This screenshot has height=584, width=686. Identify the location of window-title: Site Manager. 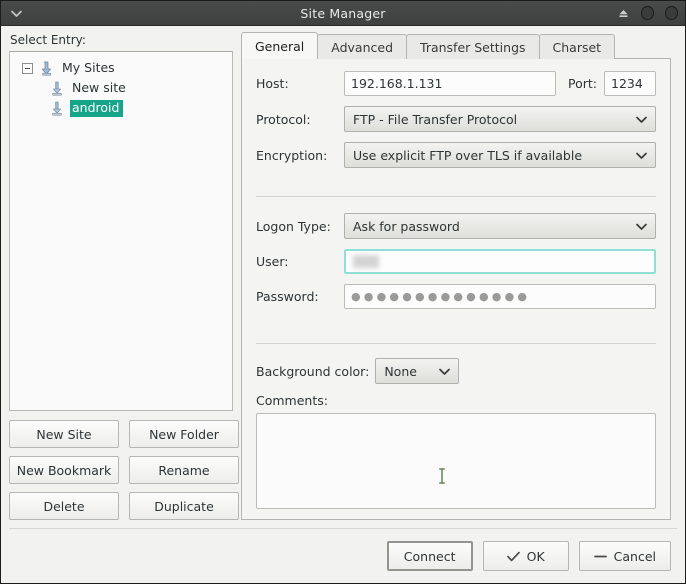
(343, 13).